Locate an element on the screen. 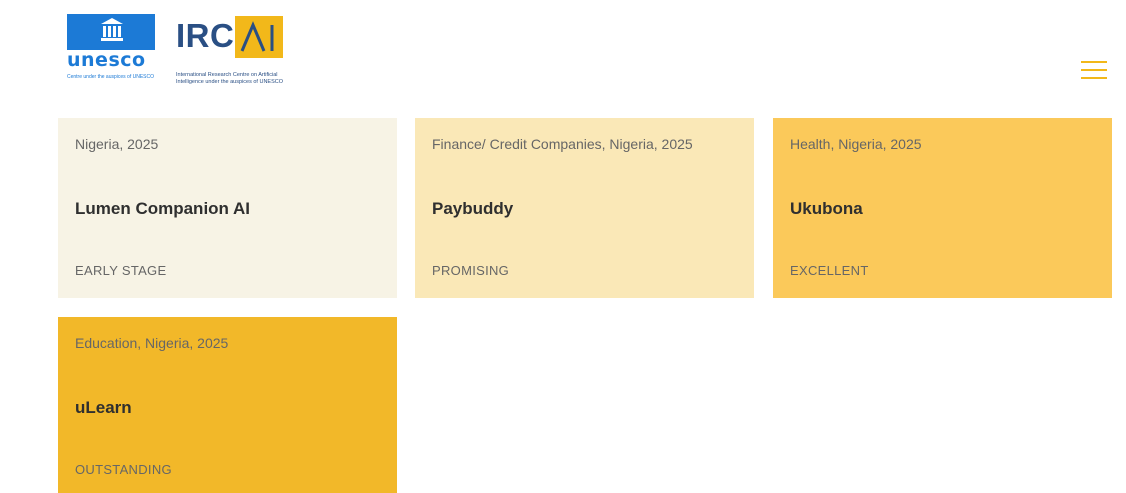 The height and width of the screenshot is (493, 1126). ai-mark is located at coordinates (259, 37).